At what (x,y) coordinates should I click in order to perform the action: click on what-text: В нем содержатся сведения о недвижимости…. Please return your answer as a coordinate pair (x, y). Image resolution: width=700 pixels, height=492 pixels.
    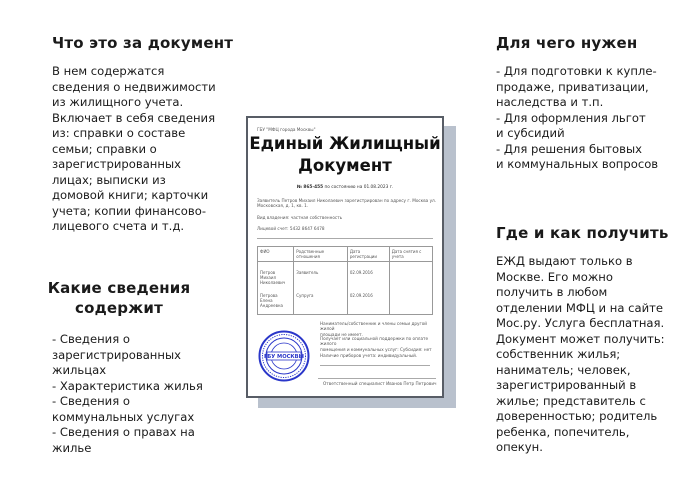
    Looking at the image, I should click on (134, 148).